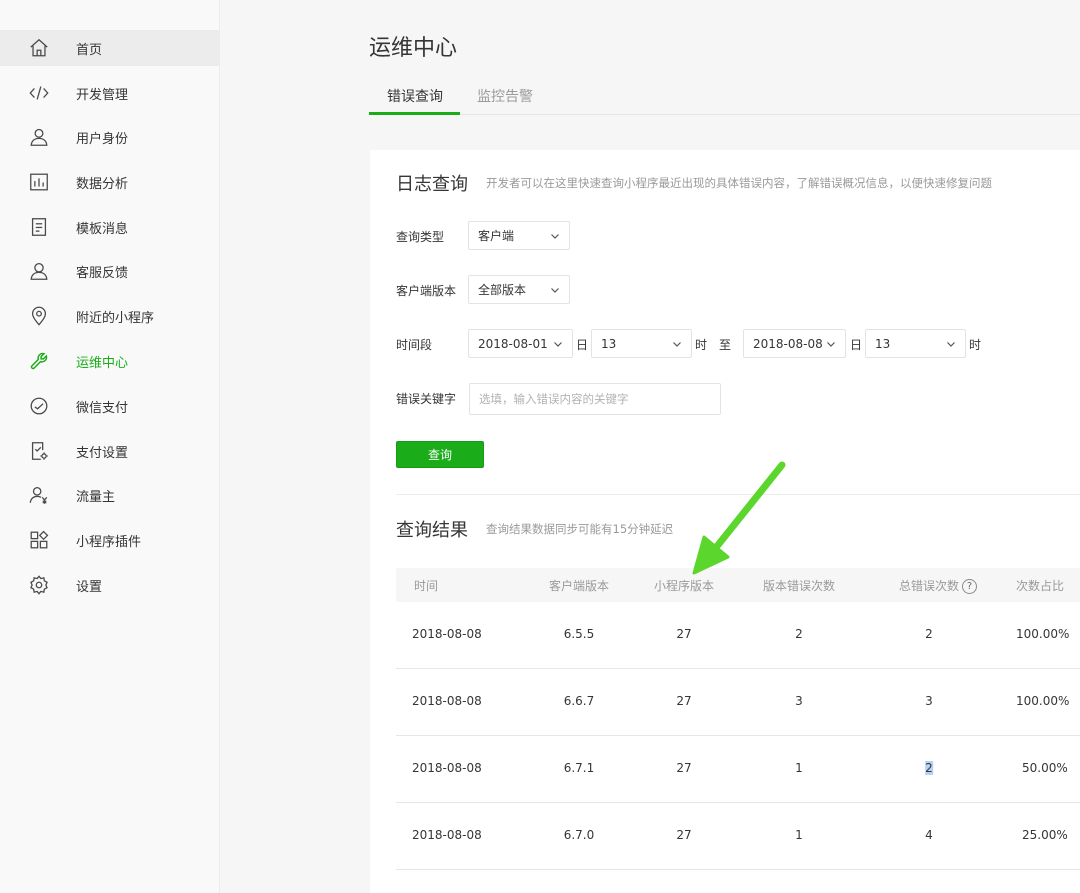 The image size is (1080, 893). I want to click on page-title: 运维中心, so click(413, 48).